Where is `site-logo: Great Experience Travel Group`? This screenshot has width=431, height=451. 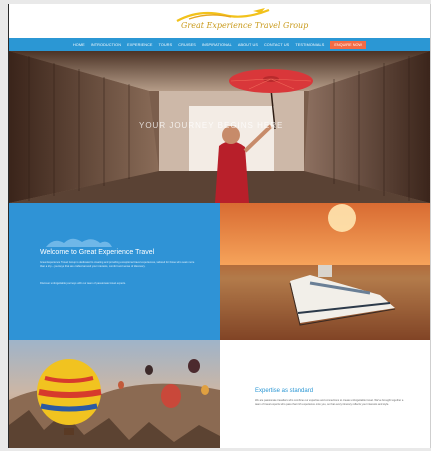 site-logo: Great Experience Travel Group is located at coordinates (238, 21).